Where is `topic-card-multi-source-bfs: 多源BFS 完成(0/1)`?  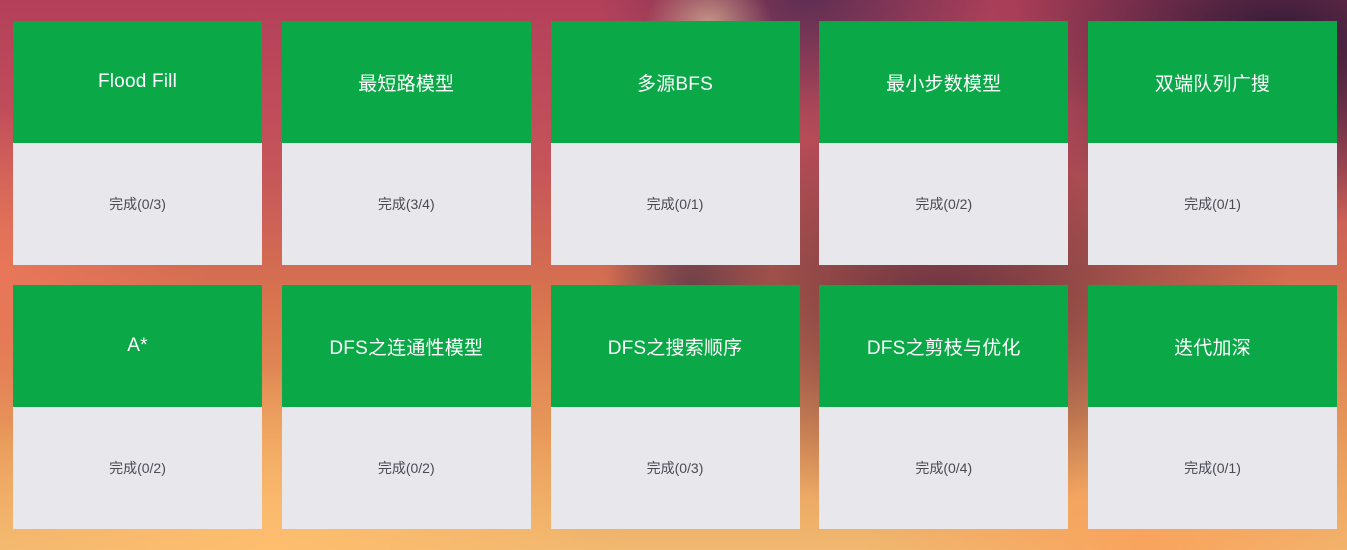
topic-card-multi-source-bfs: 多源BFS 完成(0/1) is located at coordinates (675, 143).